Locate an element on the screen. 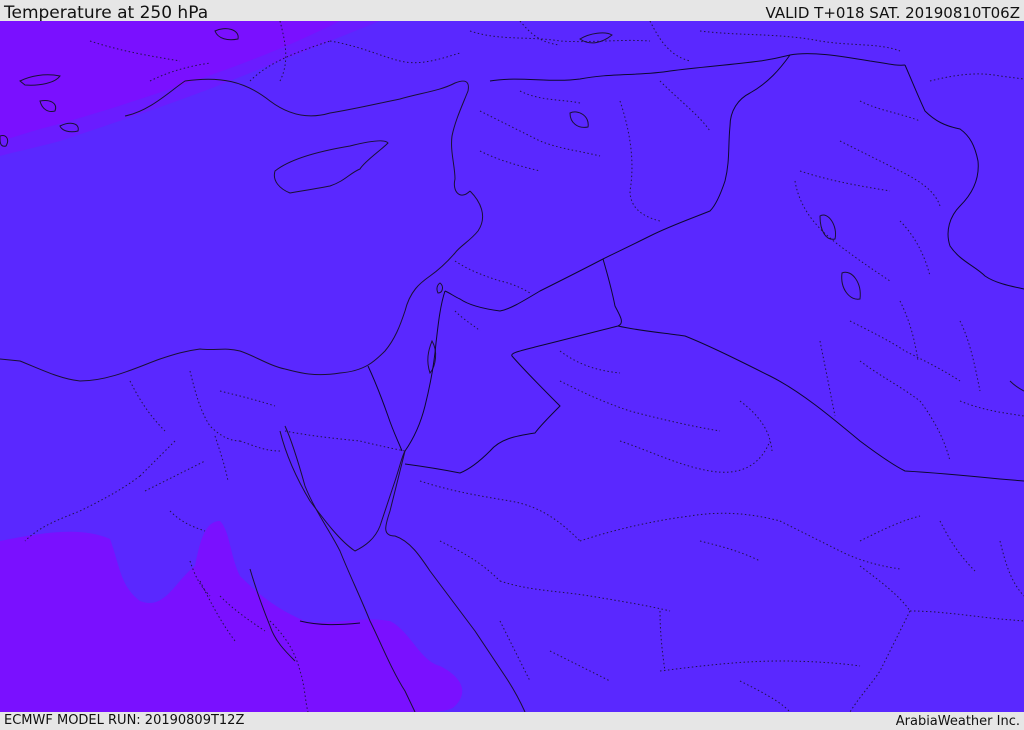  model-run: ECMWF MODEL RUN: 20190809T12Z is located at coordinates (124, 720).